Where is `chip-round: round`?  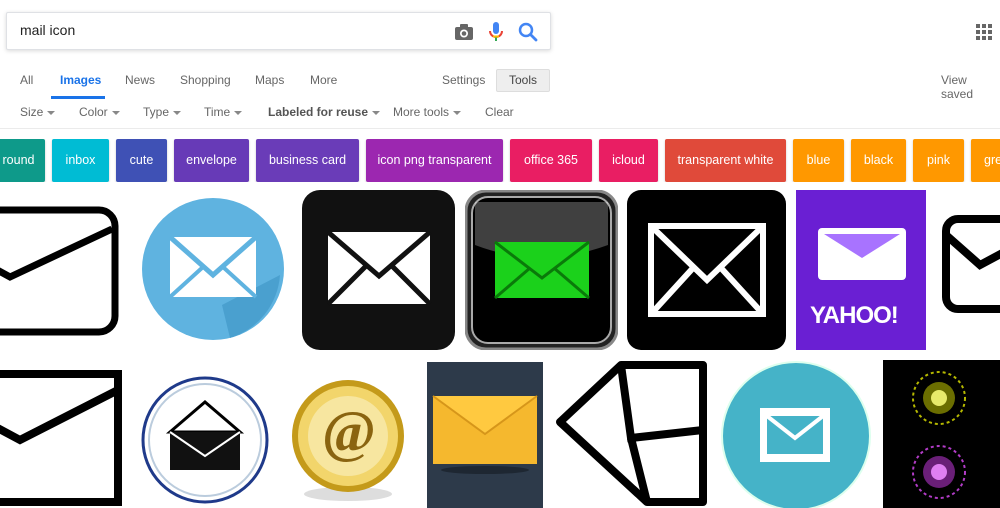 chip-round: round is located at coordinates (22, 160).